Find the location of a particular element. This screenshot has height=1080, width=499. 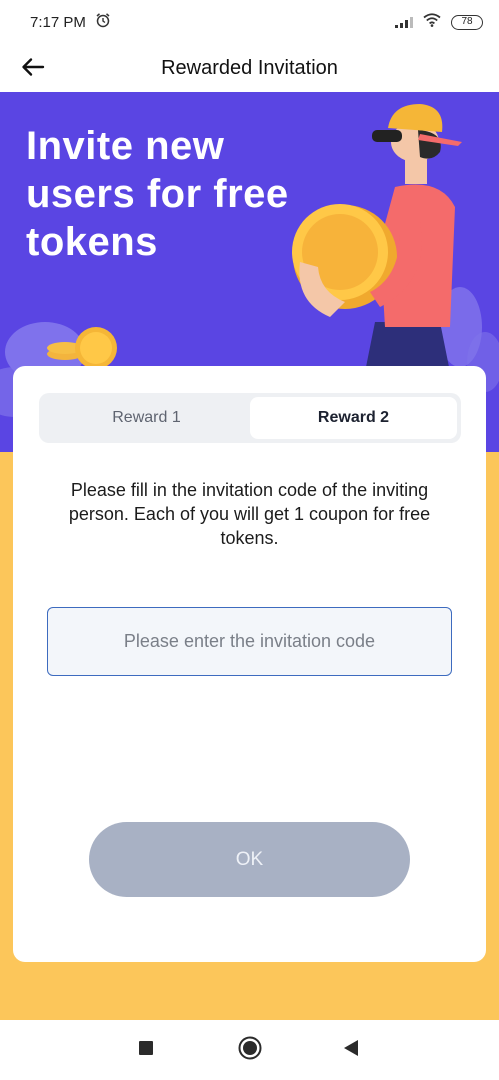

circle-icon is located at coordinates (250, 1050).